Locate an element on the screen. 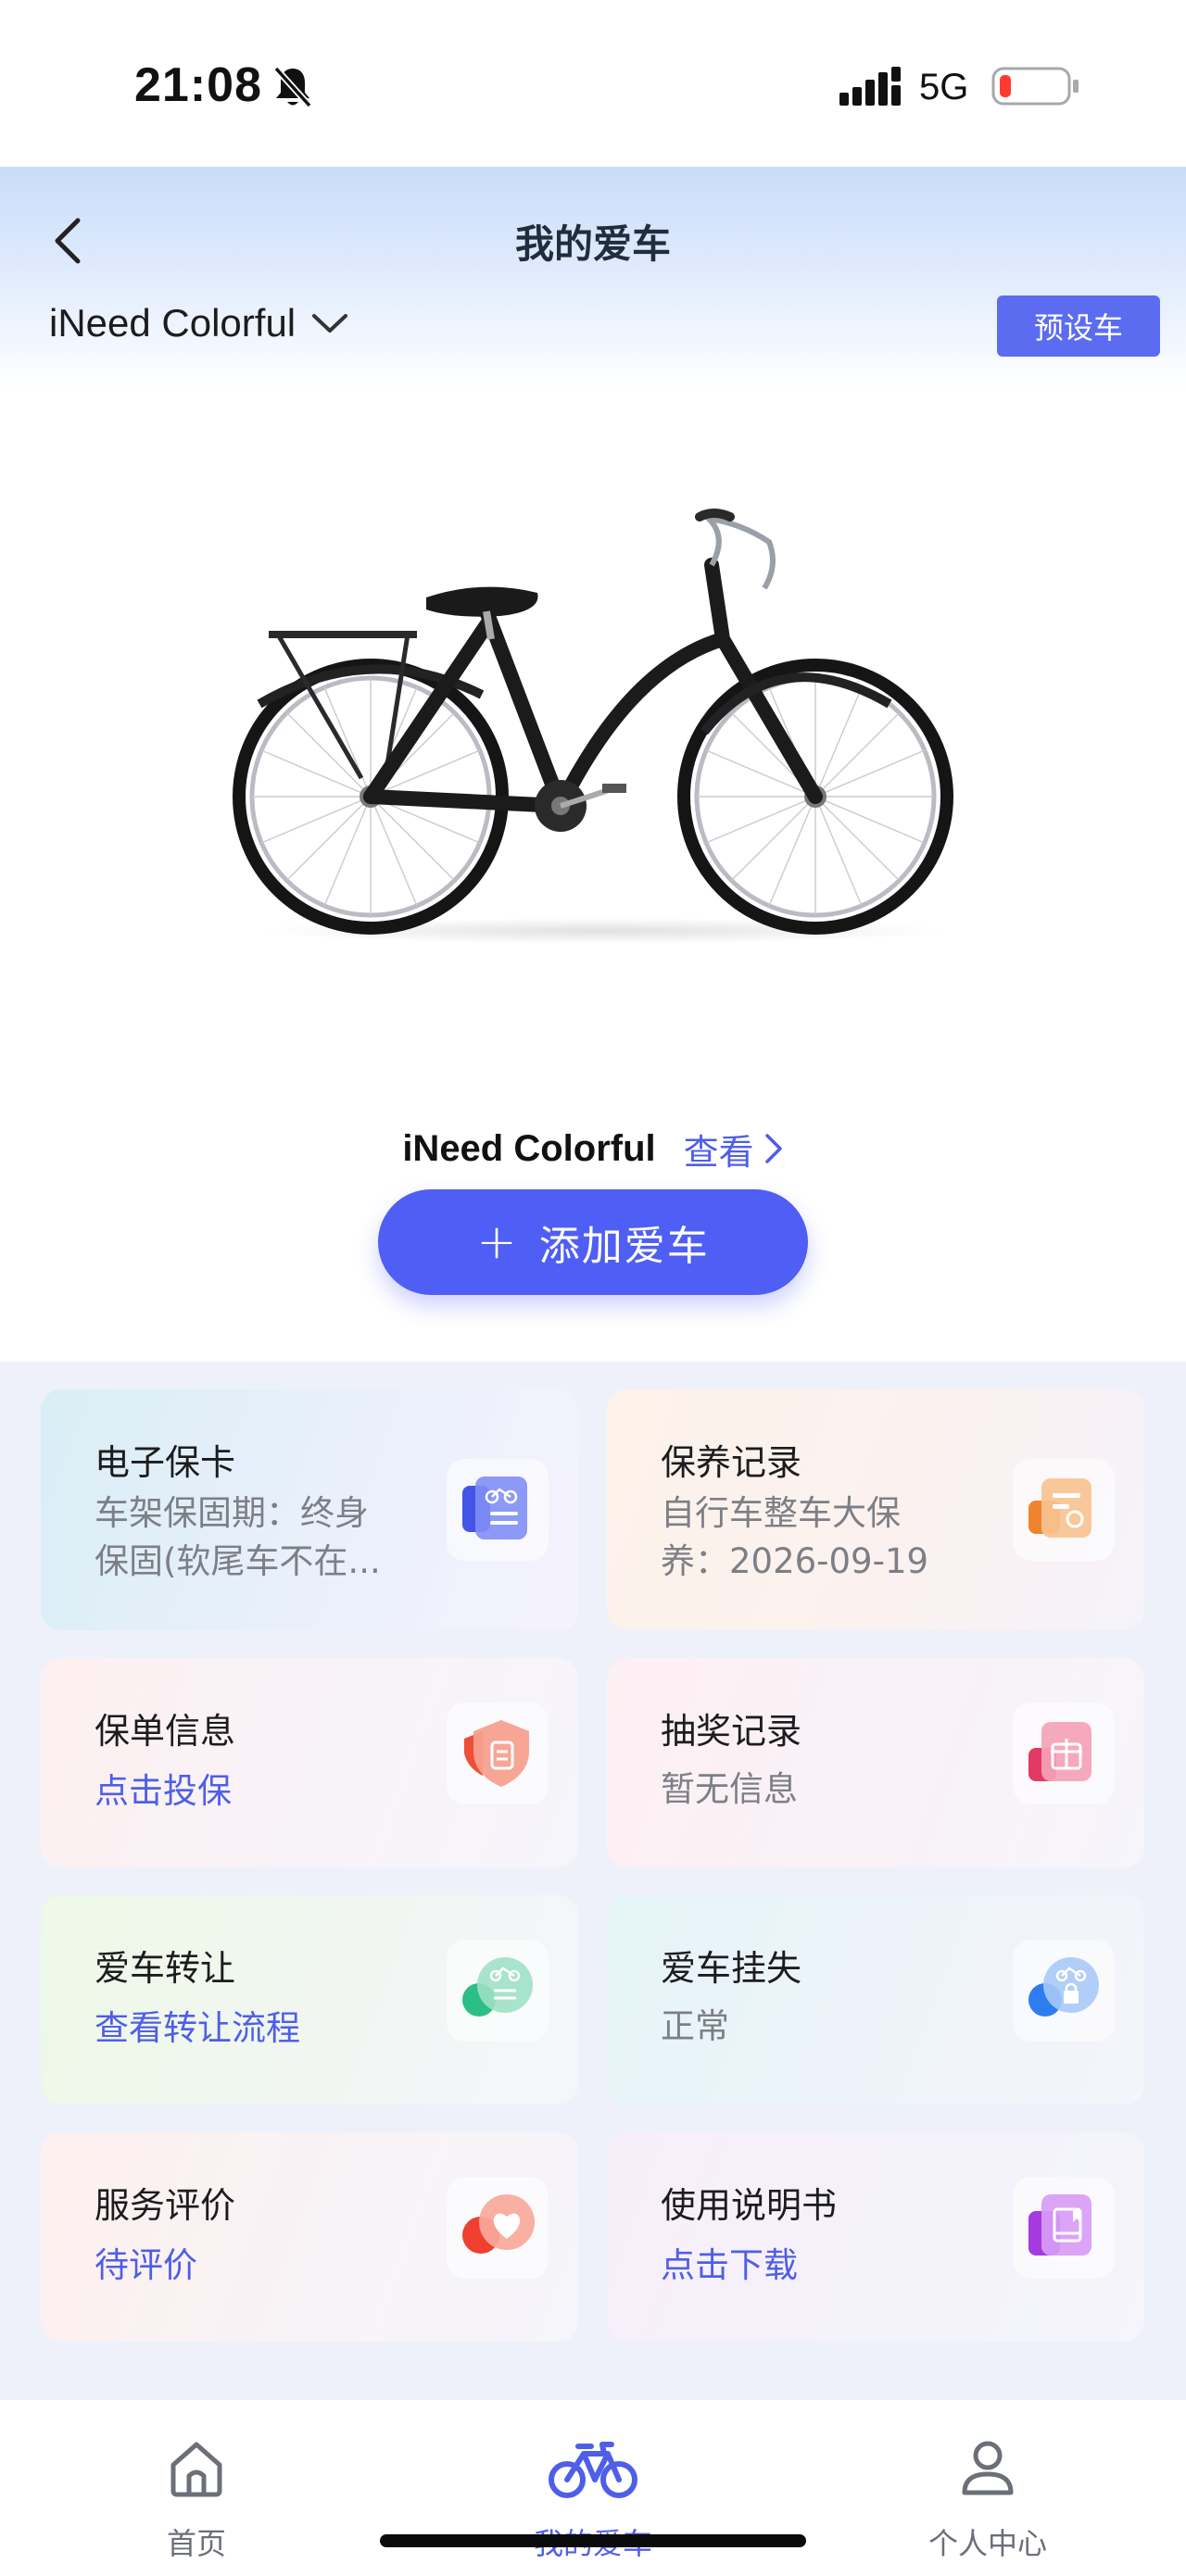 The image size is (1186, 2576). card-service-rating: 服务评价 待评价 is located at coordinates (309, 2237).